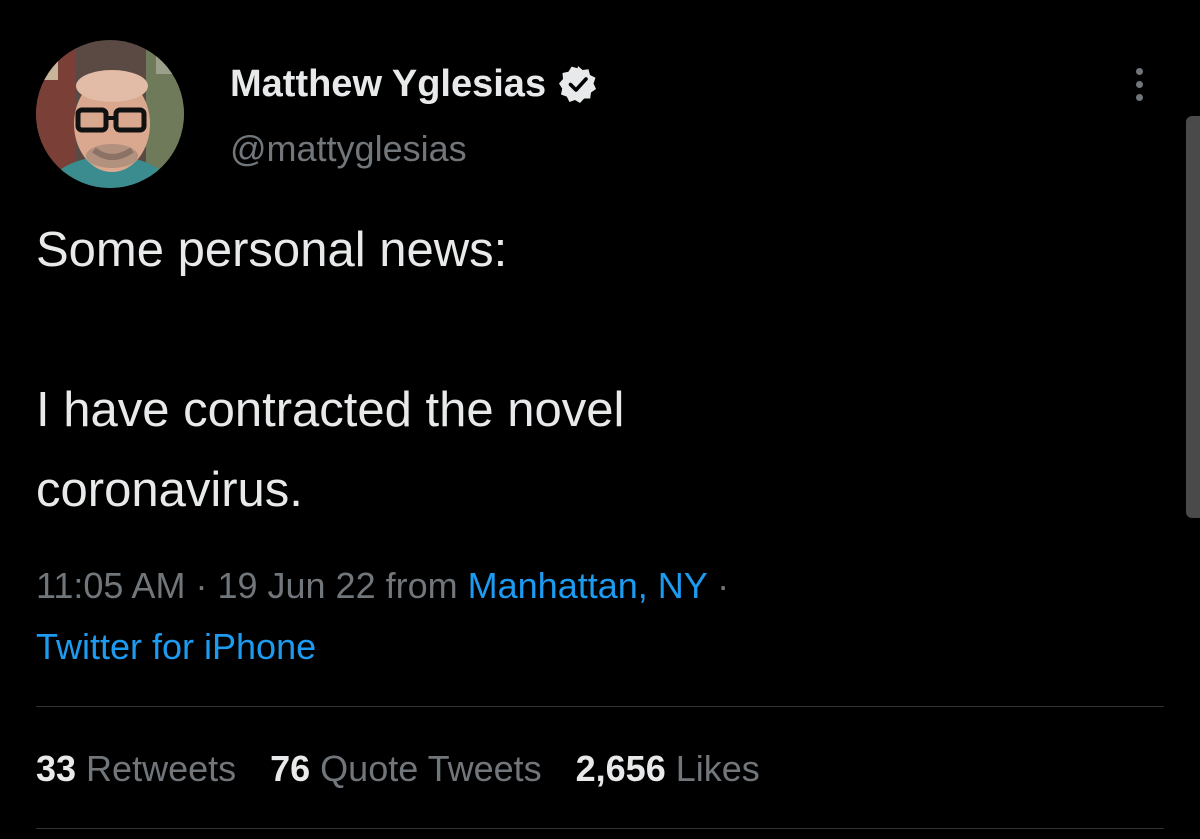 Image resolution: width=1200 pixels, height=839 pixels. Describe the element at coordinates (578, 84) in the screenshot. I see `verified-badge-icon` at that location.